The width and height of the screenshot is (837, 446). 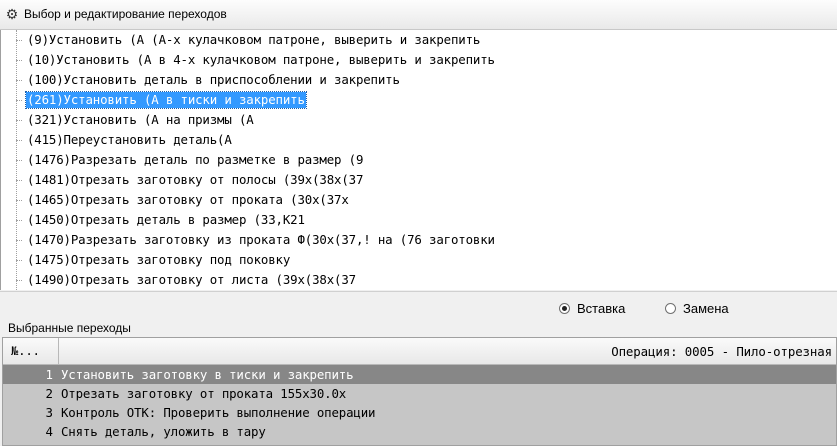 I want to click on row-number: 1, so click(x=49, y=374).